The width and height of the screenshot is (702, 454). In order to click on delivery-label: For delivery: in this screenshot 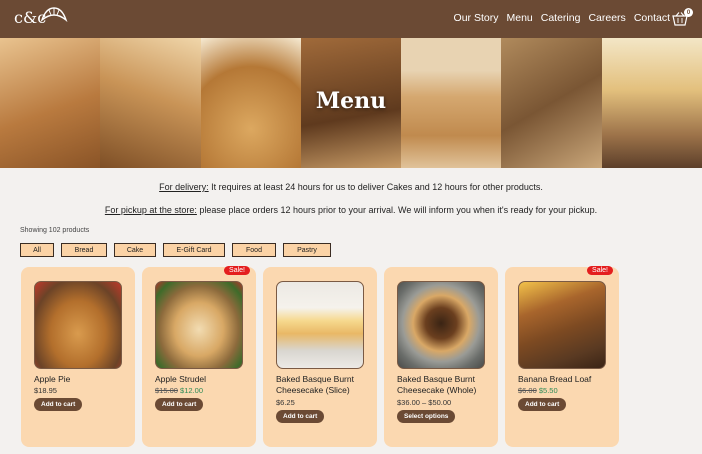, I will do `click(184, 187)`.